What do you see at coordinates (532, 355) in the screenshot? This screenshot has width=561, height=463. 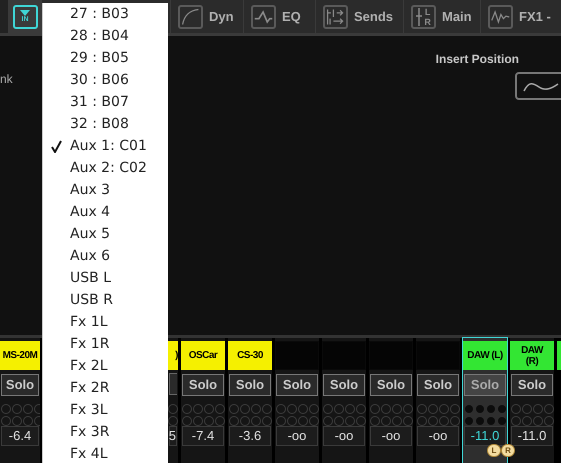 I see `channel-name: DAW (R)` at bounding box center [532, 355].